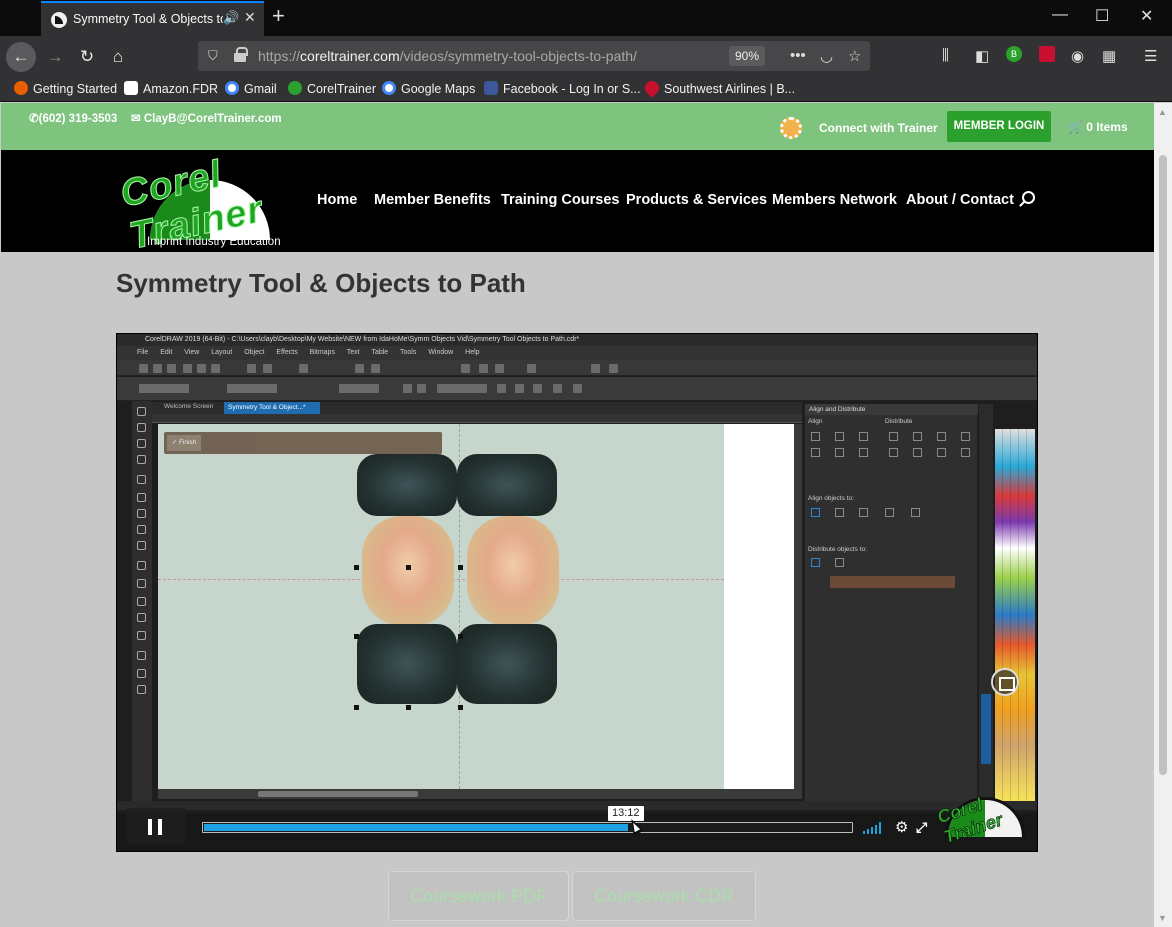 Image resolution: width=1172 pixels, height=927 pixels. What do you see at coordinates (560, 200) in the screenshot?
I see `nav-training-courses: Training Courses` at bounding box center [560, 200].